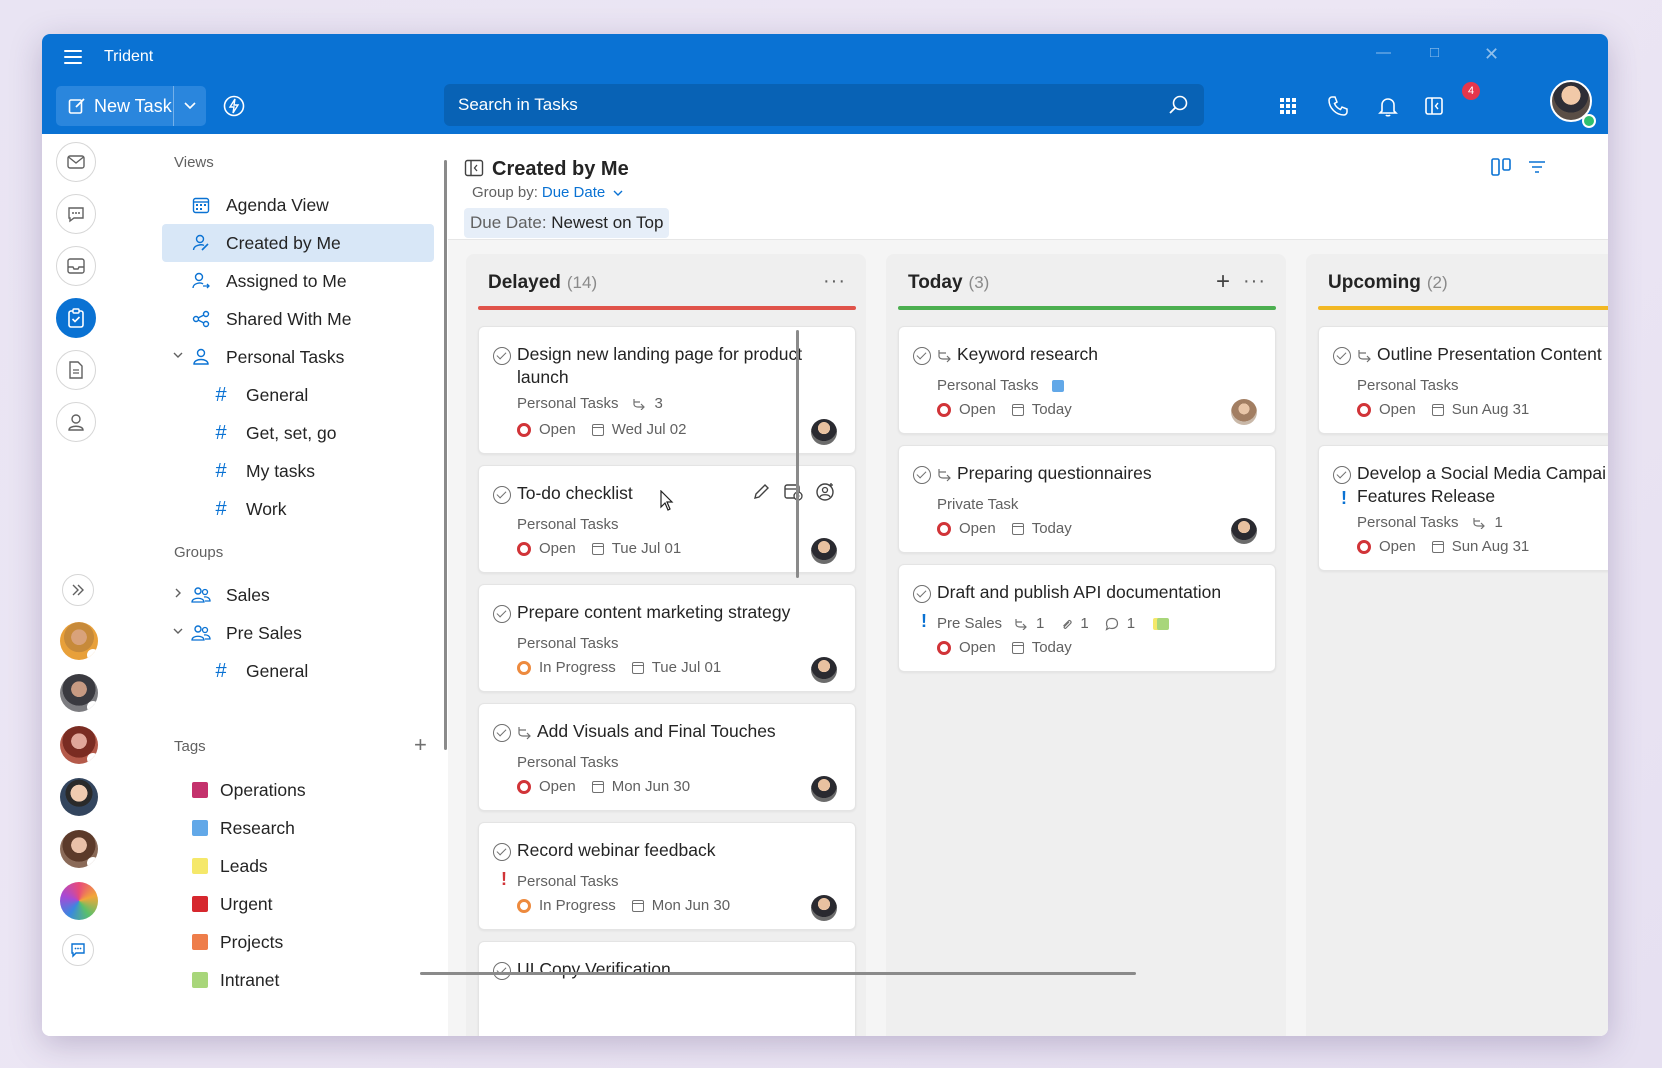  What do you see at coordinates (667, 988) in the screenshot?
I see `task-card: UI Copy Verification` at bounding box center [667, 988].